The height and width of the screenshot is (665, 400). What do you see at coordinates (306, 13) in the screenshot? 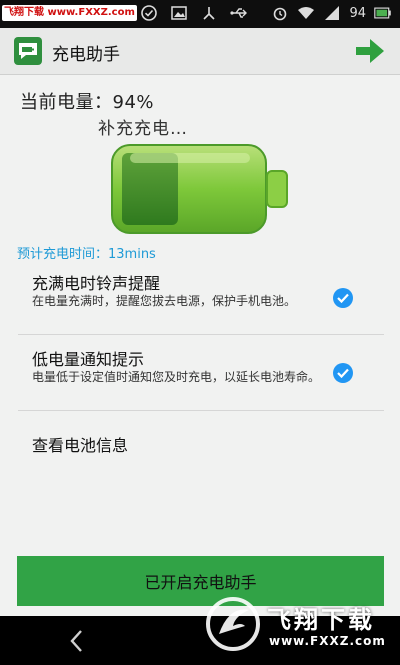
I see `wifi-icon` at bounding box center [306, 13].